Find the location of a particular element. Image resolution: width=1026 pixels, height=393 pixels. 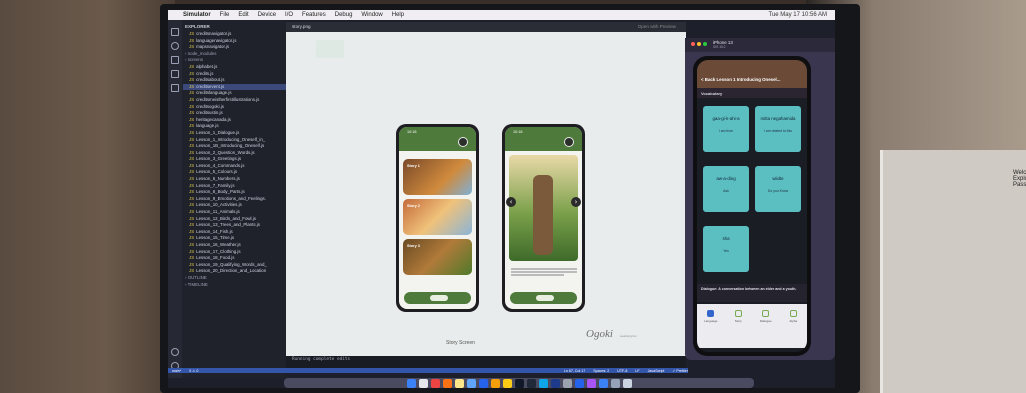

vocab-card: mitta negahamida I am related to this is located at coordinates (778, 129).